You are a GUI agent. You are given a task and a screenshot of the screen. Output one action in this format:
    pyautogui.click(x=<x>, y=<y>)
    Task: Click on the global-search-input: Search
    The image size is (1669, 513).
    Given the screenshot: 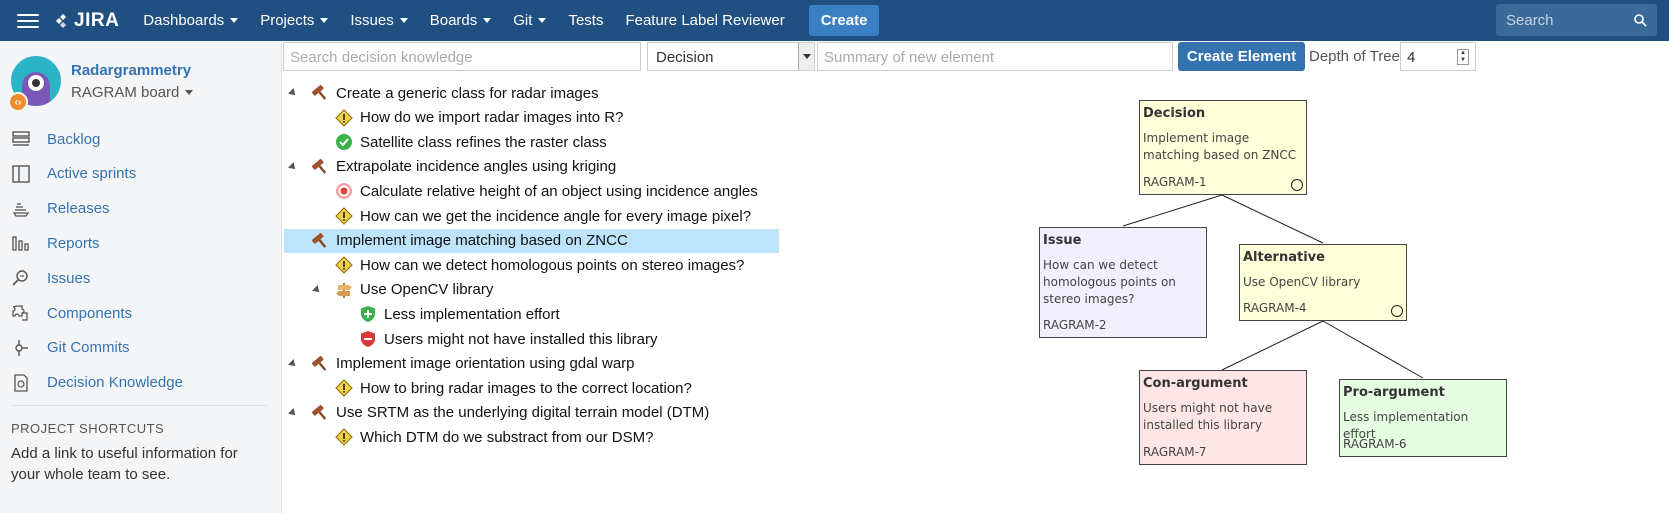 What is the action you would take?
    pyautogui.click(x=1576, y=20)
    